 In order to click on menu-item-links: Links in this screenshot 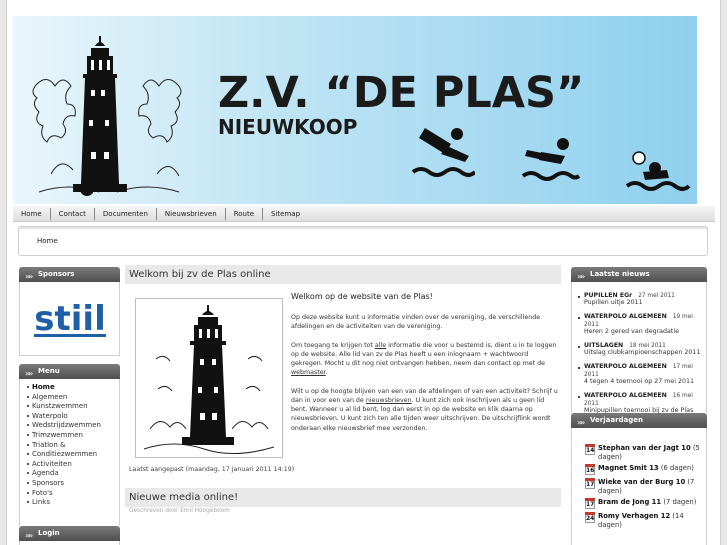, I will do `click(73, 503)`.